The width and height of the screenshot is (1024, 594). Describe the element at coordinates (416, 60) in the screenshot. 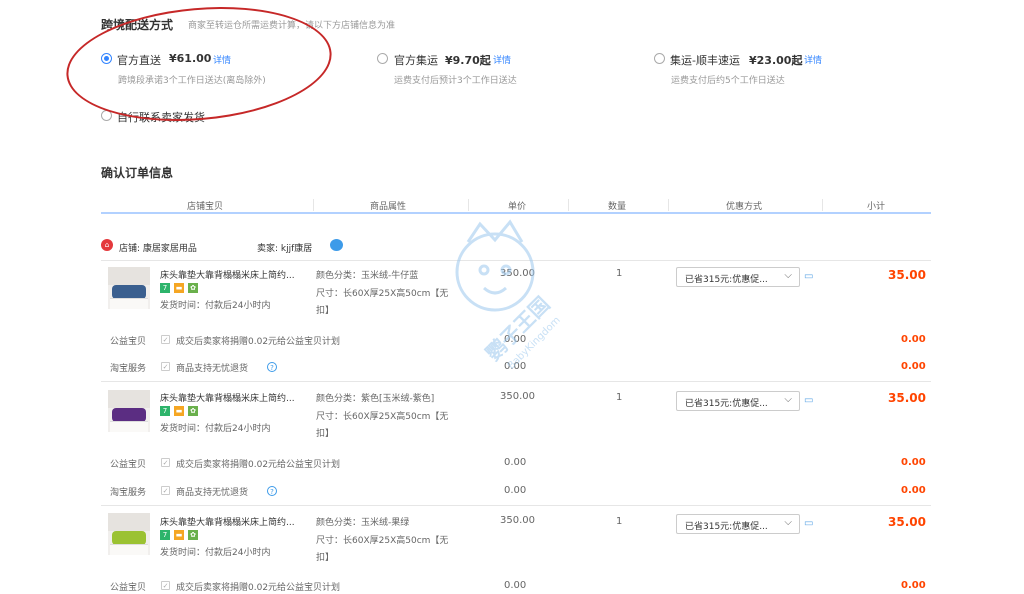

I see `option-name: 官方集运` at that location.